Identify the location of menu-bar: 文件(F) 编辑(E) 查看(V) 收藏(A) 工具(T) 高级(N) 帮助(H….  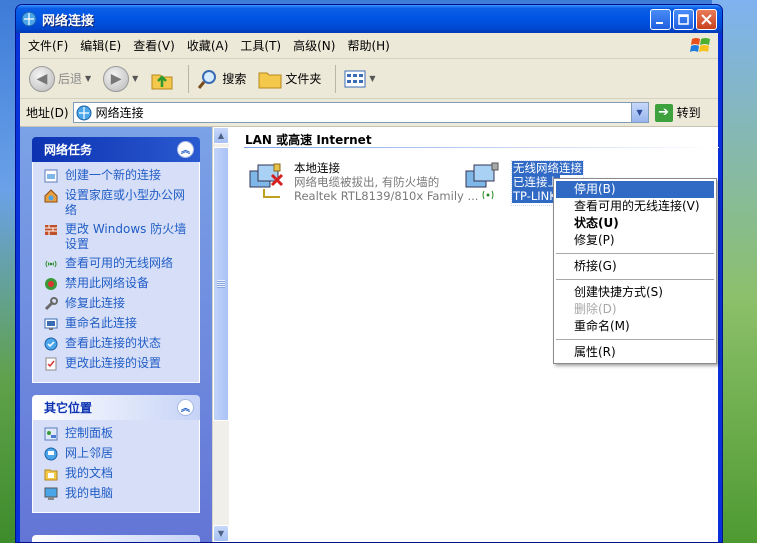
(369, 46).